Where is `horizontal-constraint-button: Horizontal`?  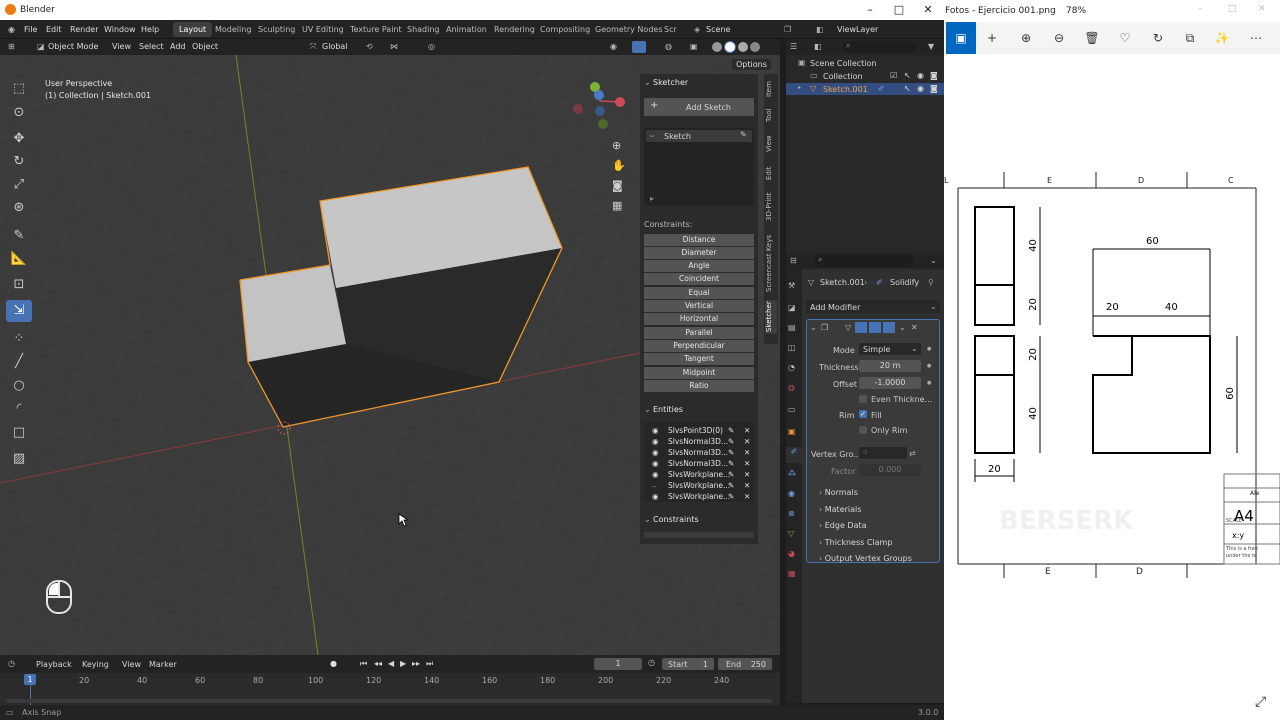
horizontal-constraint-button: Horizontal is located at coordinates (699, 319).